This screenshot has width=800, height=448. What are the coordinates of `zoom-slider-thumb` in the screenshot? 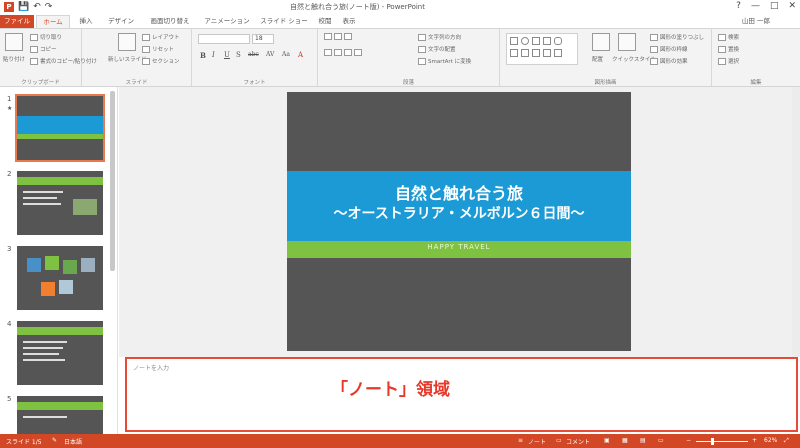 It's located at (713, 441).